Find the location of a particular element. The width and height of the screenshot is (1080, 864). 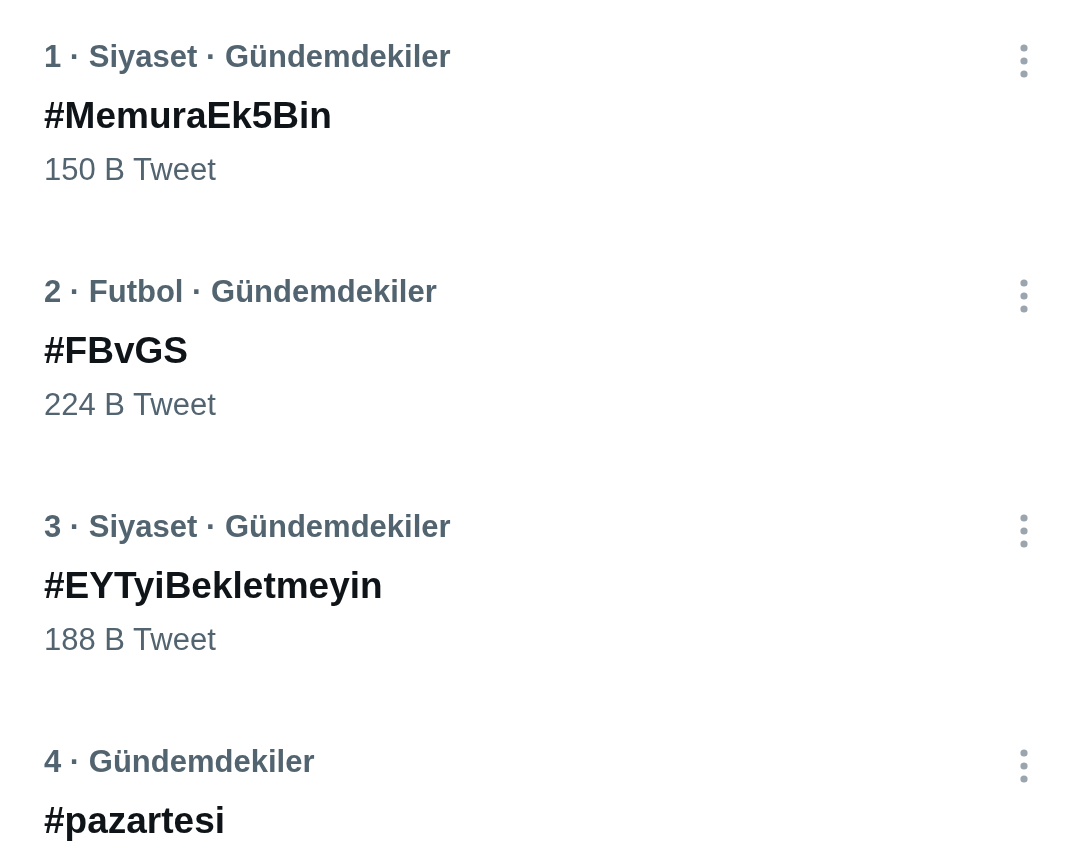

trend-hashtag: #FBvGS is located at coordinates (532, 351).